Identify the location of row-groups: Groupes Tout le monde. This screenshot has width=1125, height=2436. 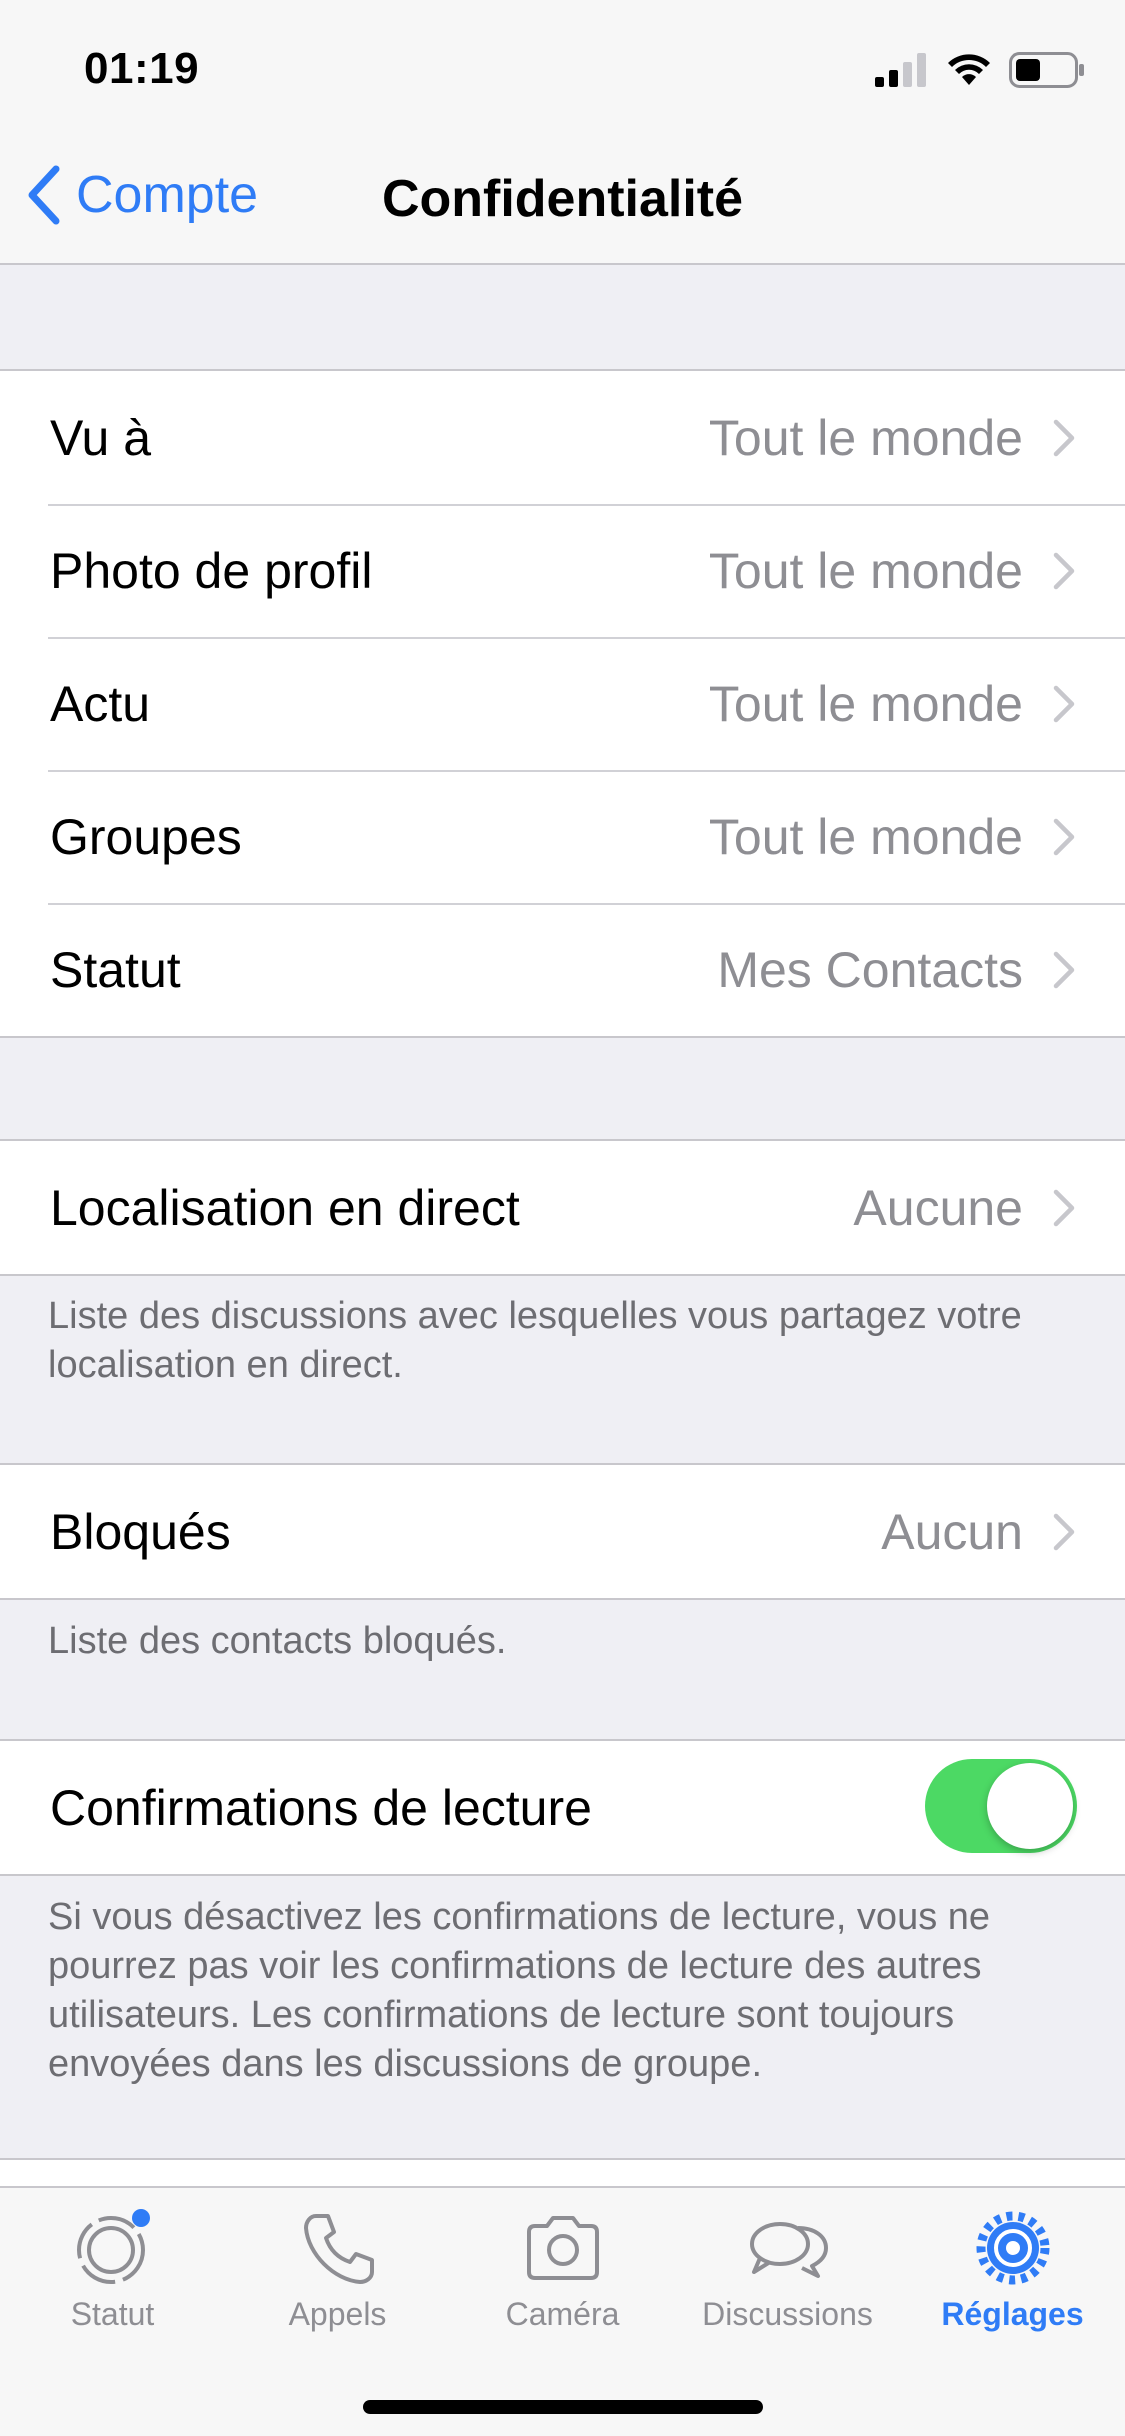
(562, 836).